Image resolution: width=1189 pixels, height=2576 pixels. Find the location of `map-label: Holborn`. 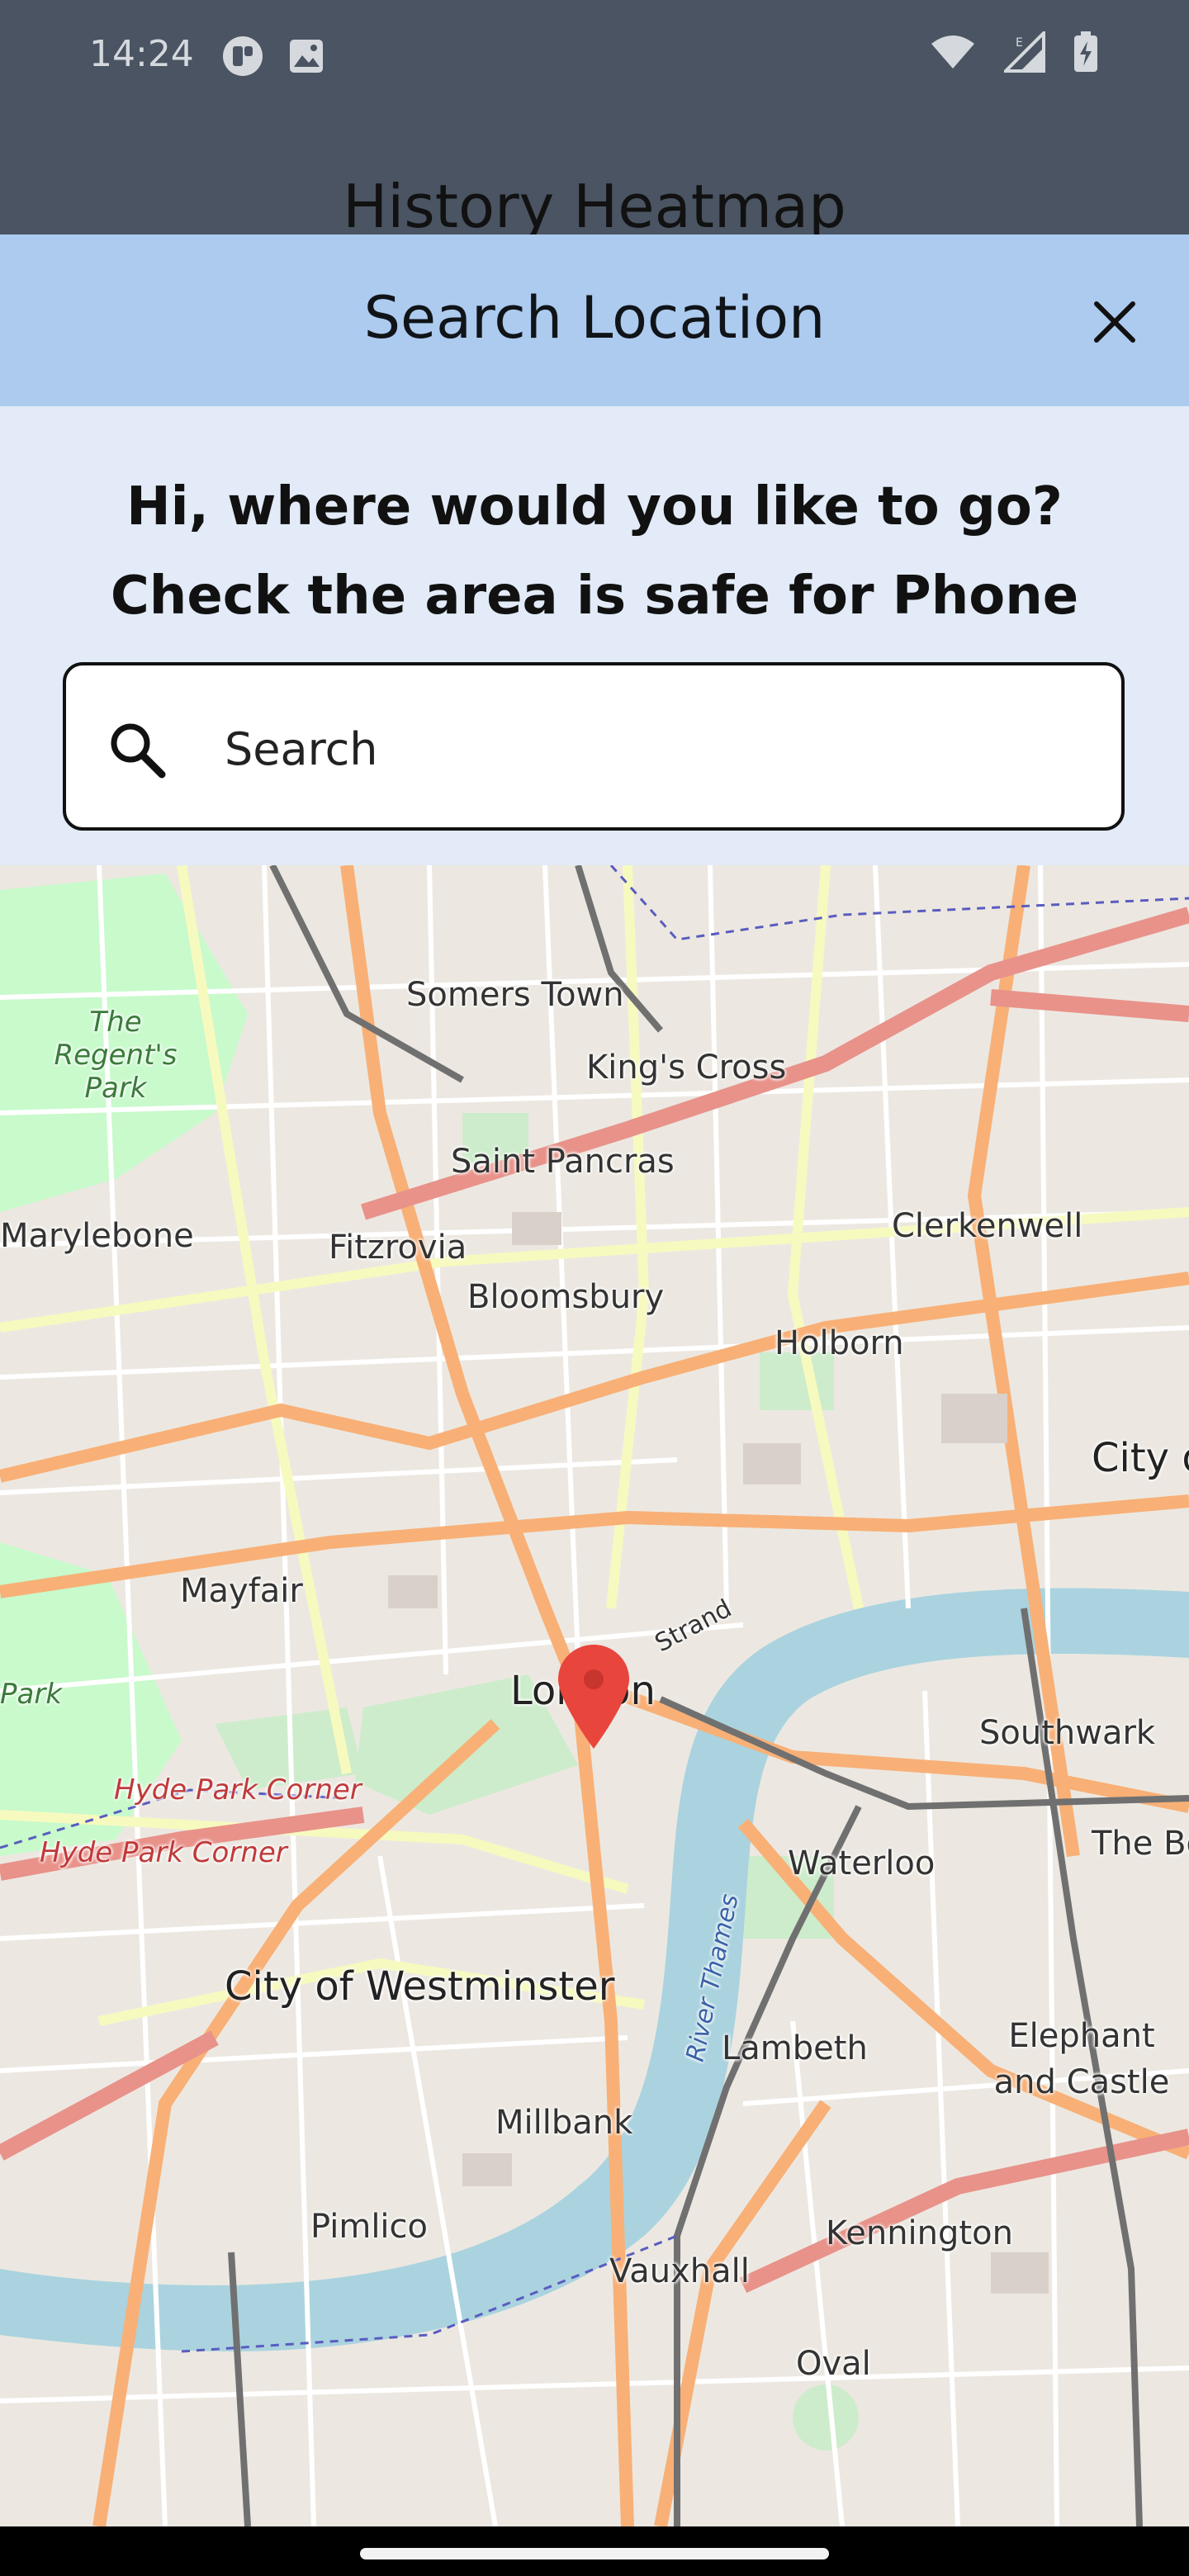

map-label: Holborn is located at coordinates (839, 1343).